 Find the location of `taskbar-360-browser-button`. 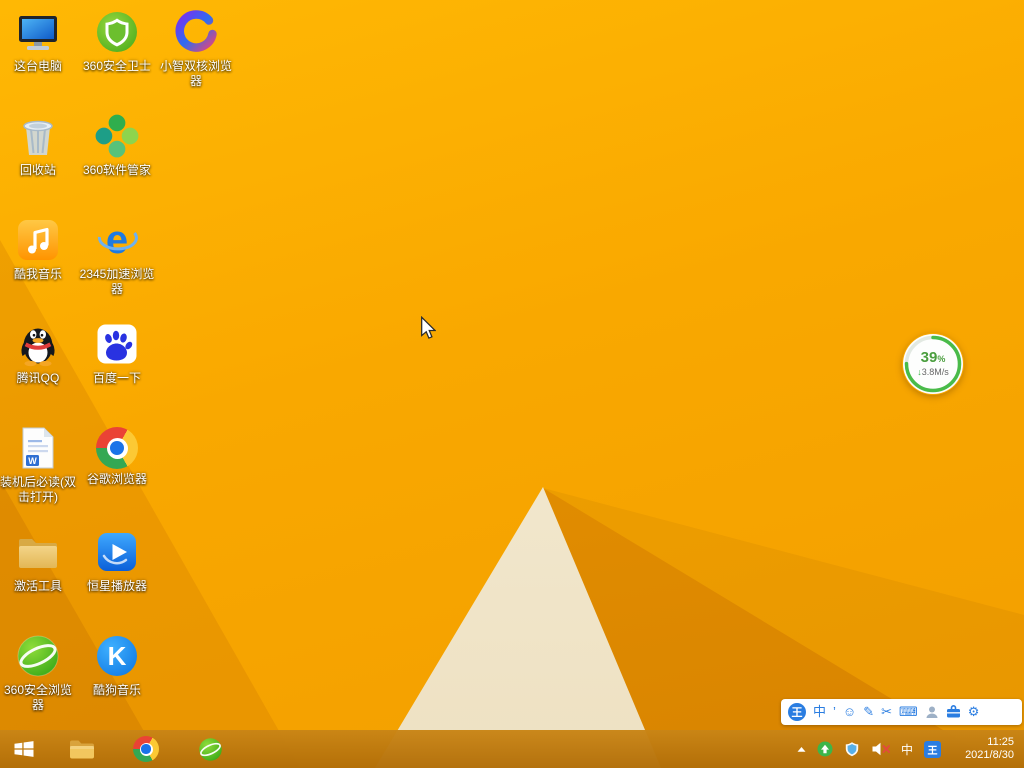

taskbar-360-browser-button is located at coordinates (210, 749).